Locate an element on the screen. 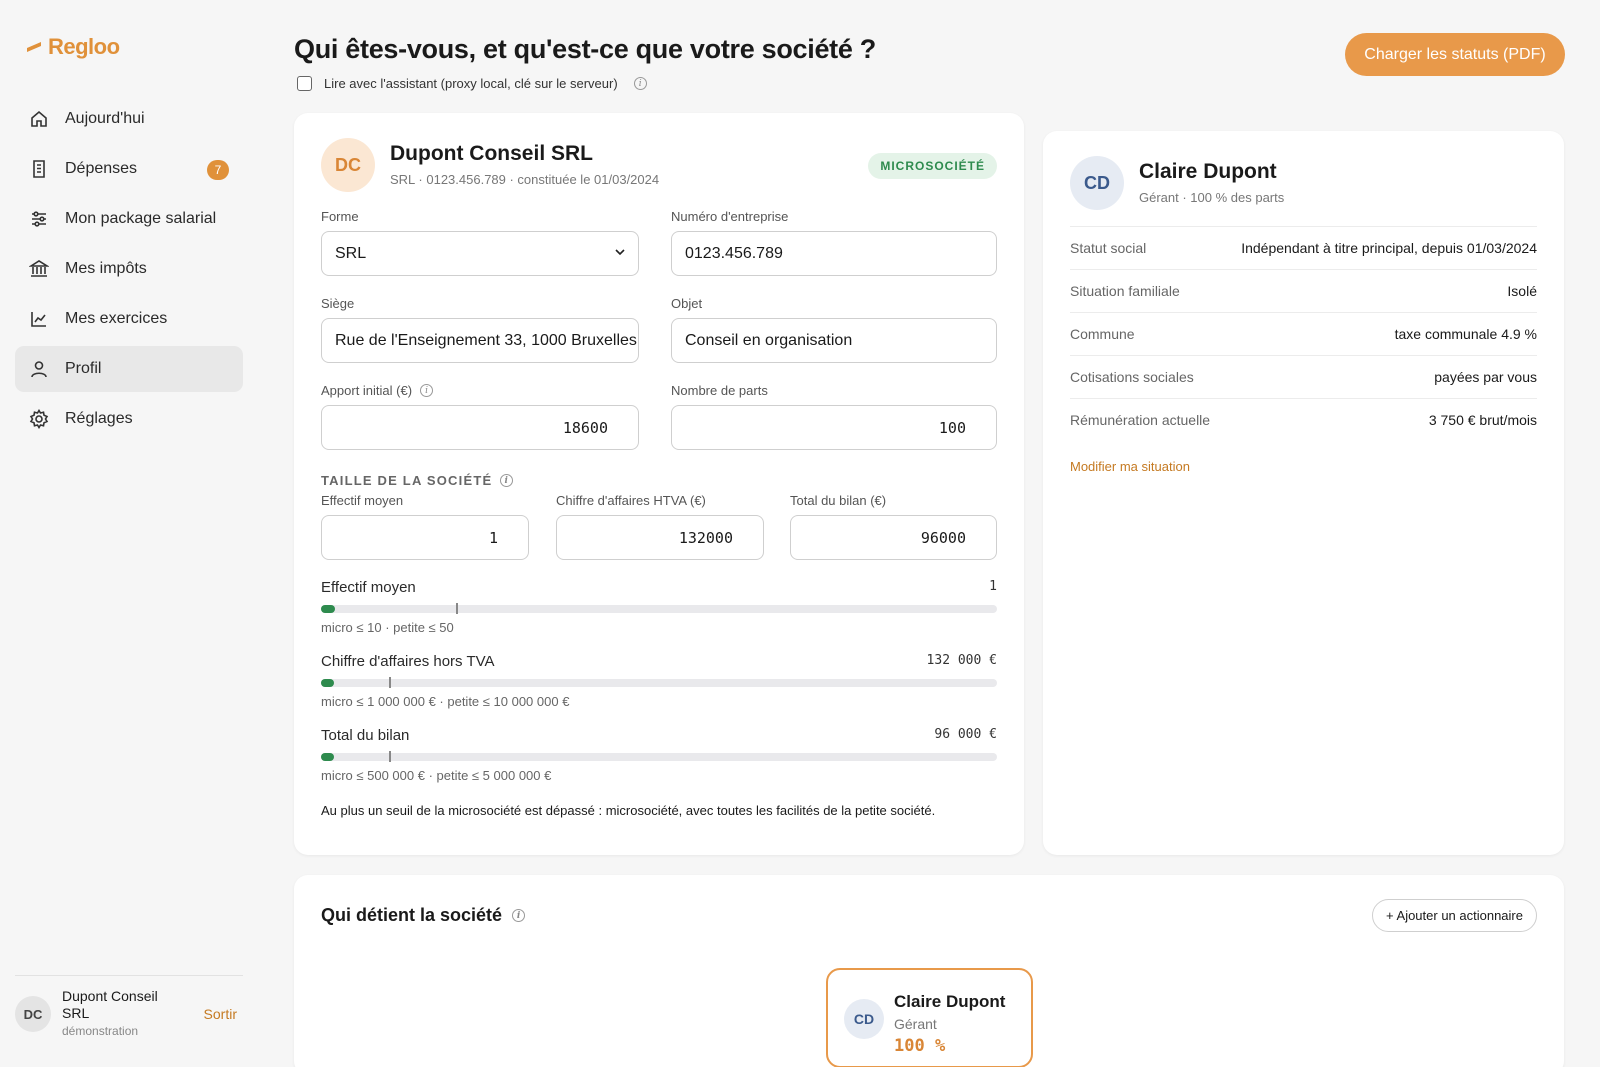 The image size is (1600, 1067). meter-value: 132 000 € is located at coordinates (961, 660).